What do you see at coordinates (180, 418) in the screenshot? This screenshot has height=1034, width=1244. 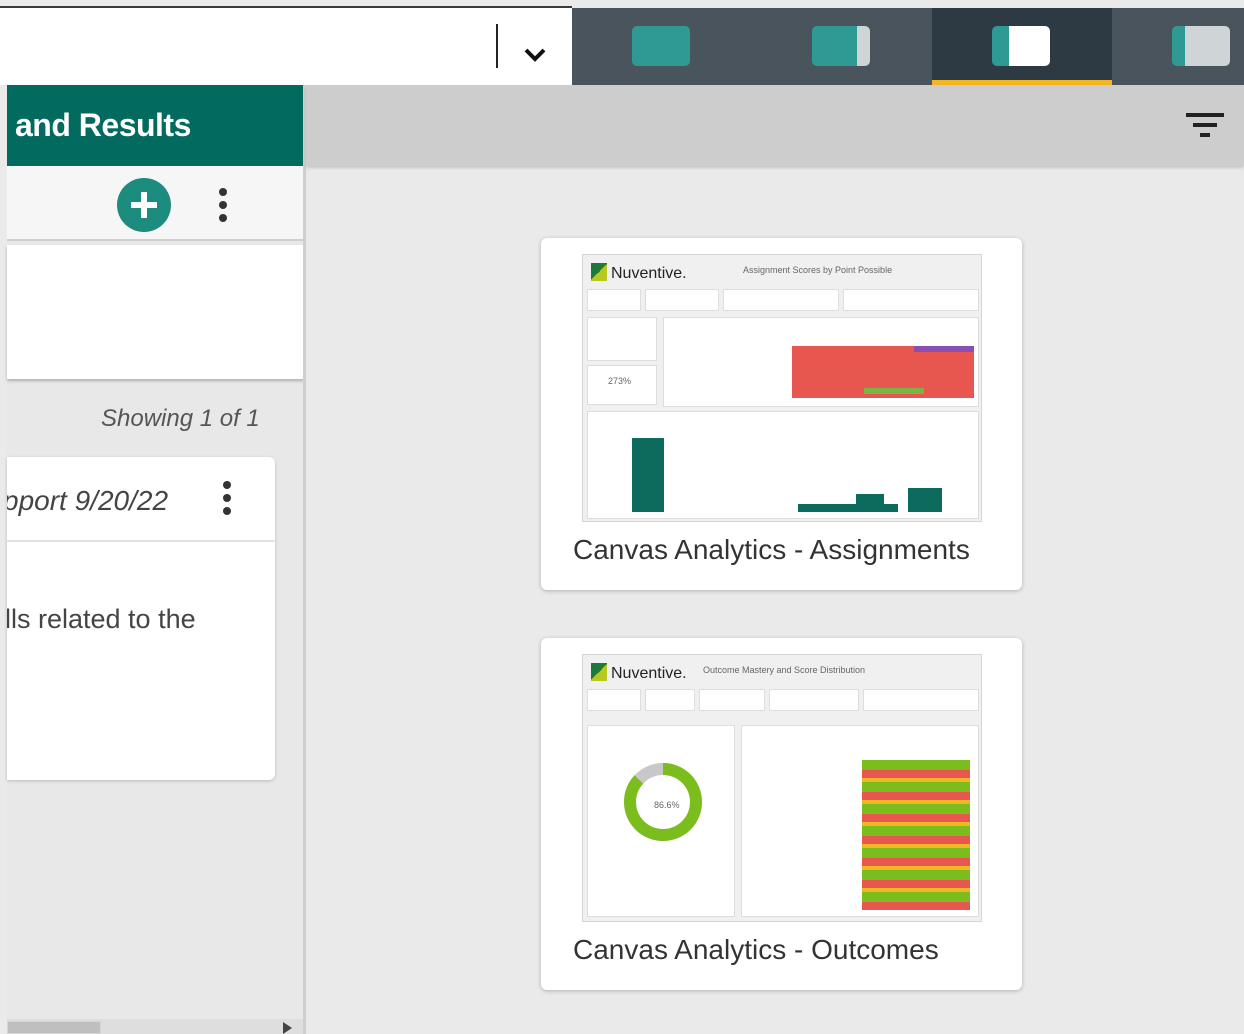 I see `result-count: Showing 1 of 1` at bounding box center [180, 418].